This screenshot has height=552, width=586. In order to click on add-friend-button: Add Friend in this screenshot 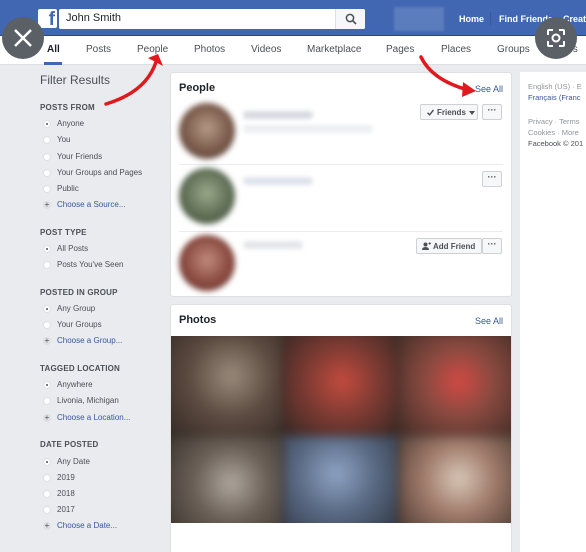, I will do `click(449, 246)`.